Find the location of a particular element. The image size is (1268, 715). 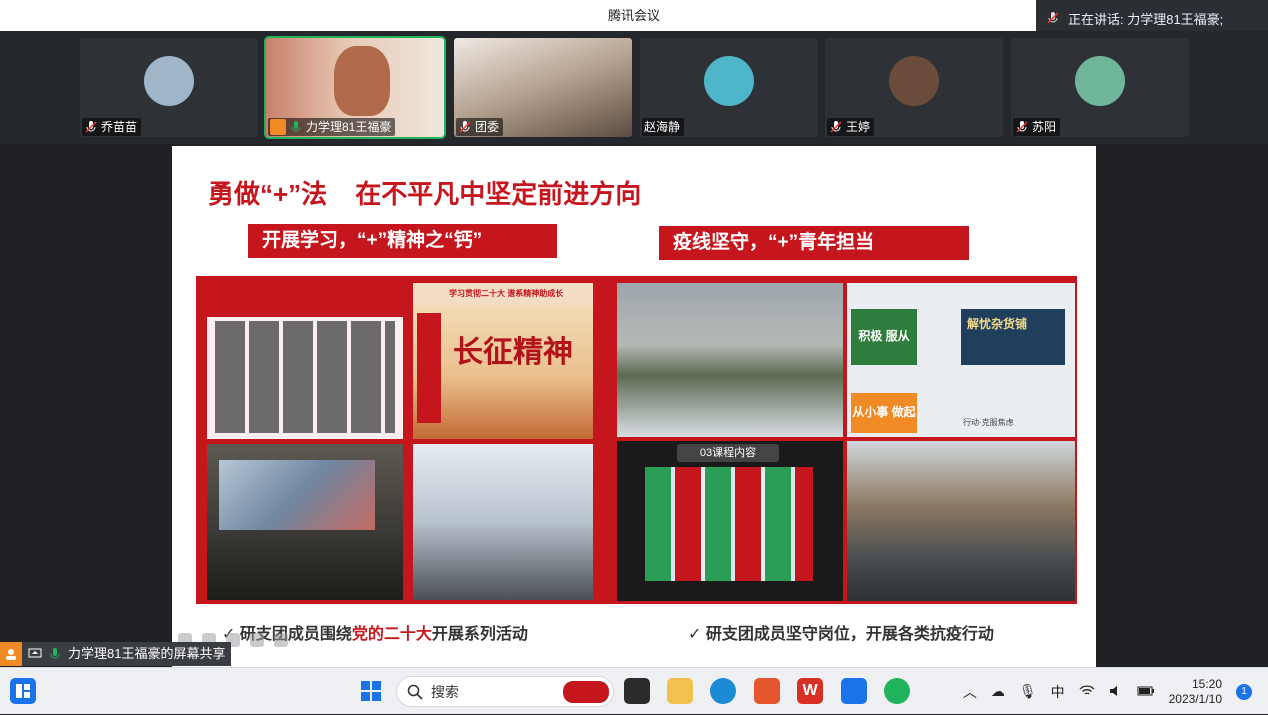

tencent-meeting-icon is located at coordinates (854, 691).